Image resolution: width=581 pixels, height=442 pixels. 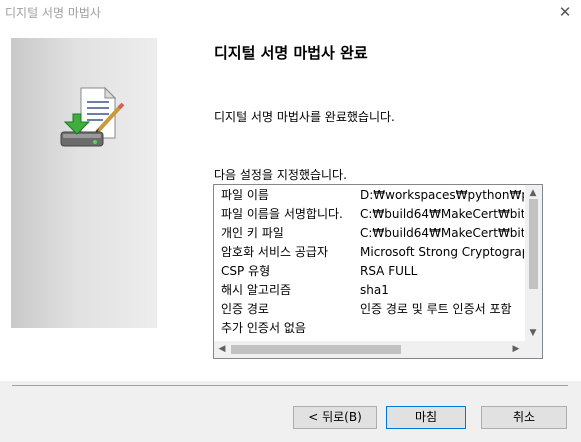 I want to click on horizontal-scroll-thumb, so click(x=316, y=349).